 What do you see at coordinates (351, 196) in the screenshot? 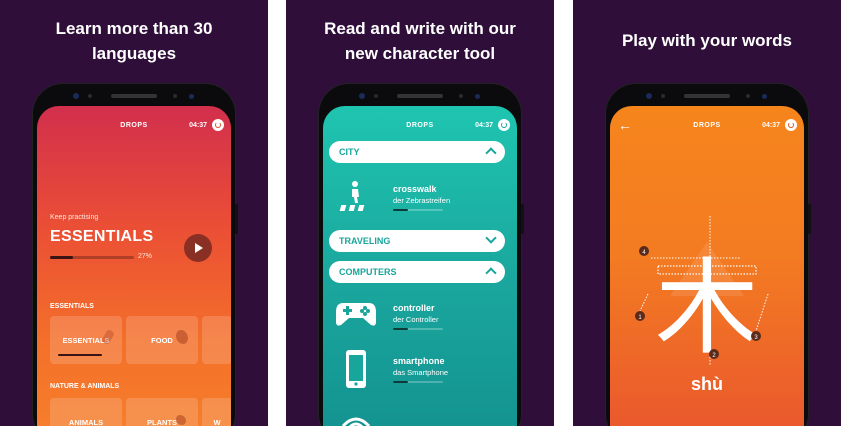
I see `crosswalk-icon` at bounding box center [351, 196].